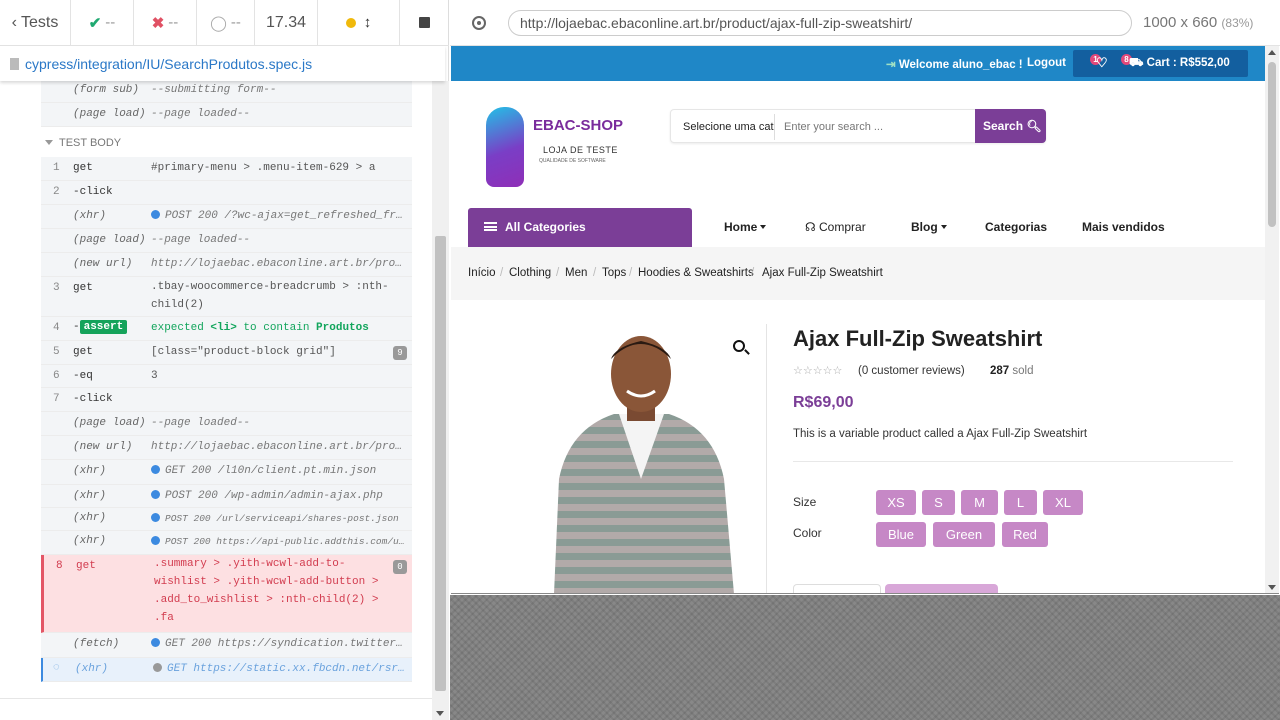 Image resolution: width=1280 pixels, height=720 pixels. Describe the element at coordinates (103, 327) in the screenshot. I see `assert-tag: assert` at that location.